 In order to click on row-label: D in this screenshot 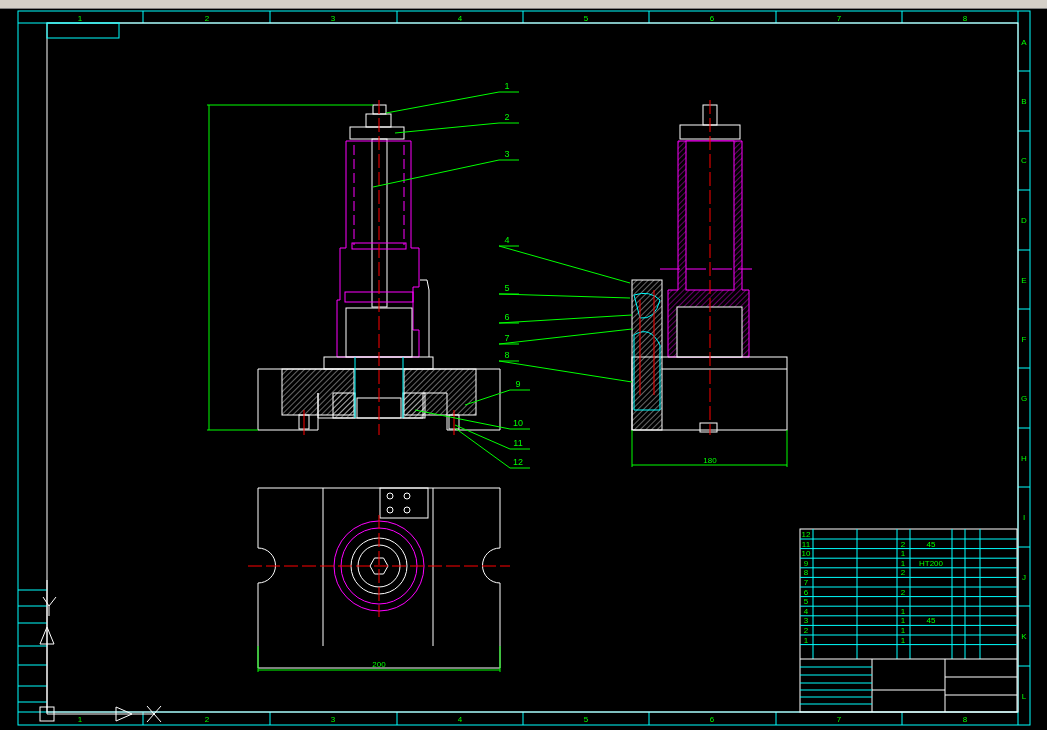, I will do `click(1024, 220)`.